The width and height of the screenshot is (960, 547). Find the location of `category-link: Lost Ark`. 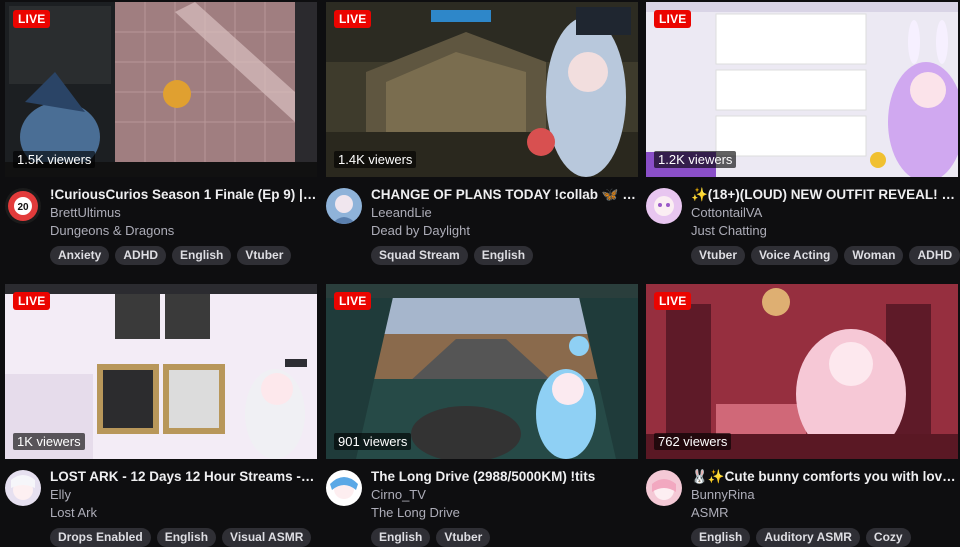

category-link: Lost Ark is located at coordinates (183, 513).